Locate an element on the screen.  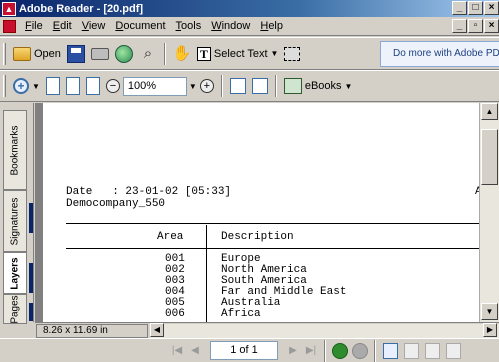
menu-edit: Edit is located at coordinates (62, 26).